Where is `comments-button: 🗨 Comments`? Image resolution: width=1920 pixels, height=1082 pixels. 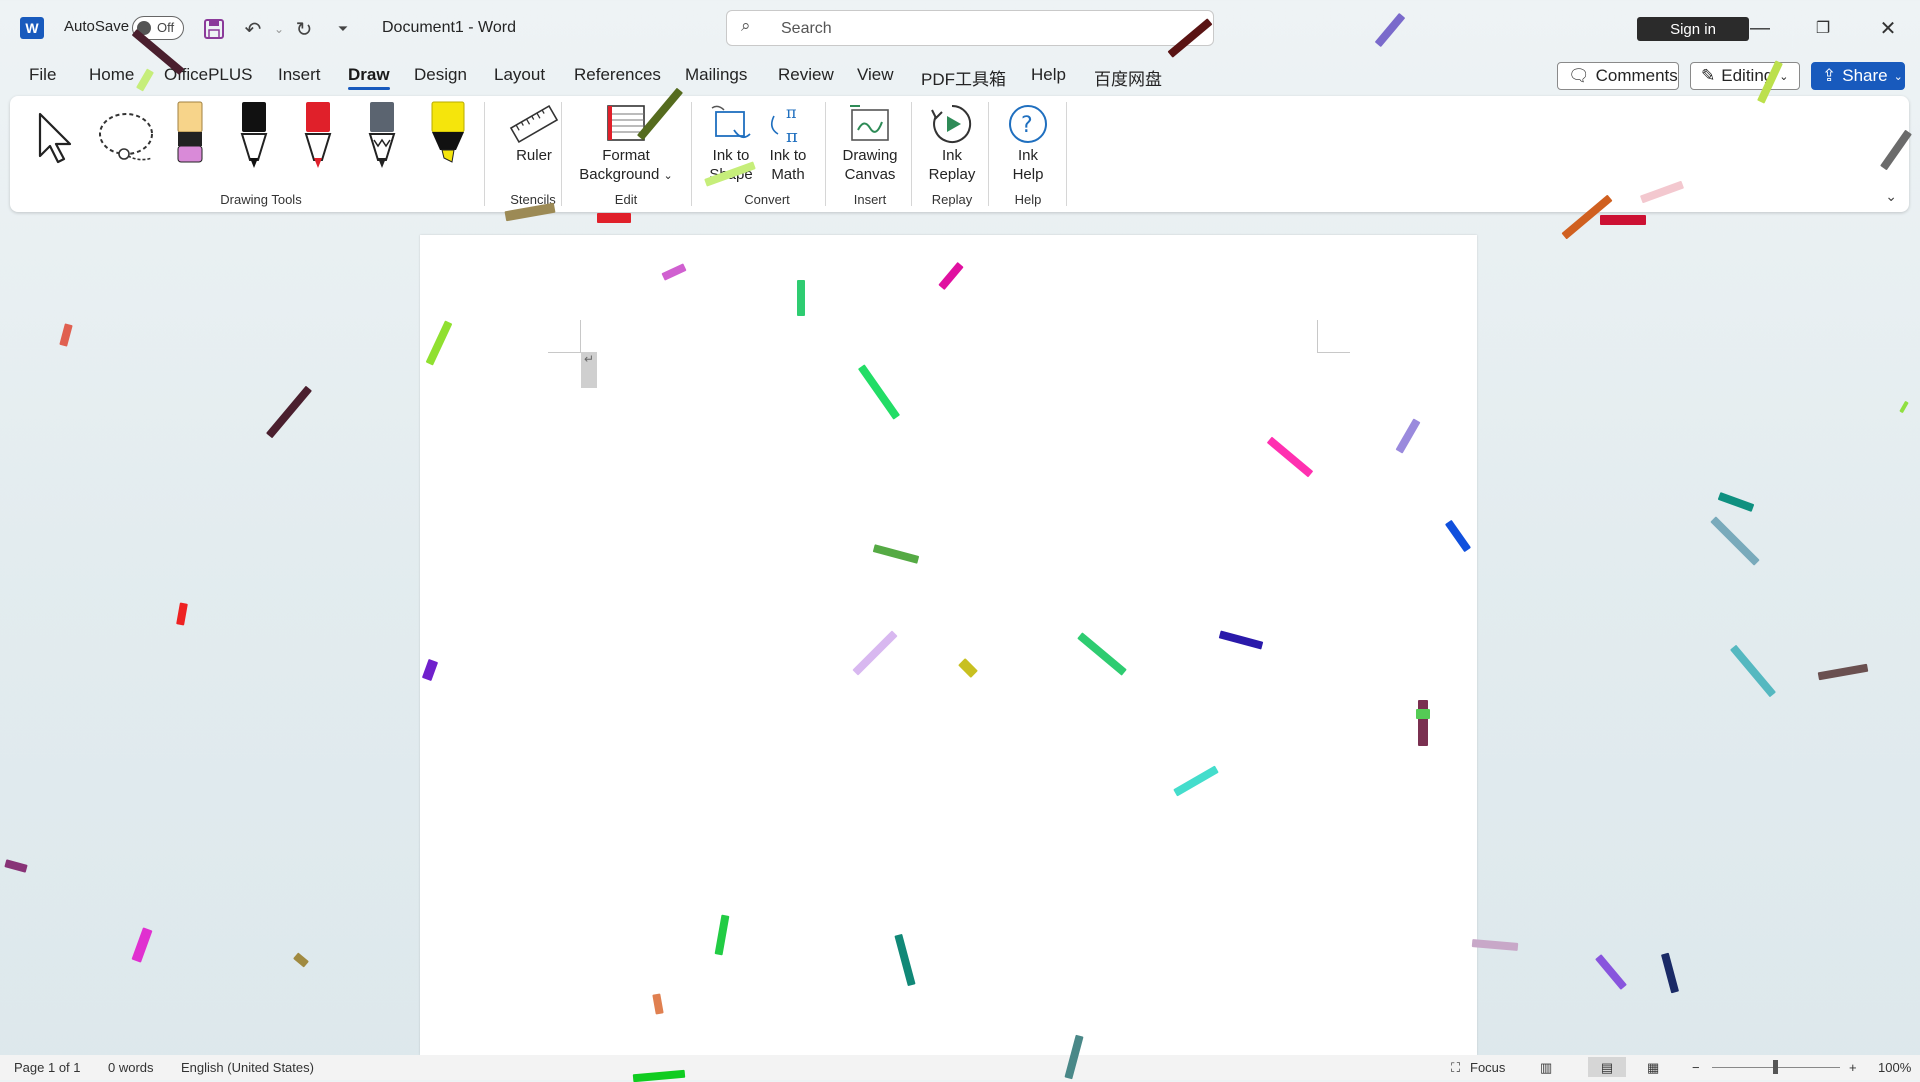 comments-button: 🗨 Comments is located at coordinates (1618, 76).